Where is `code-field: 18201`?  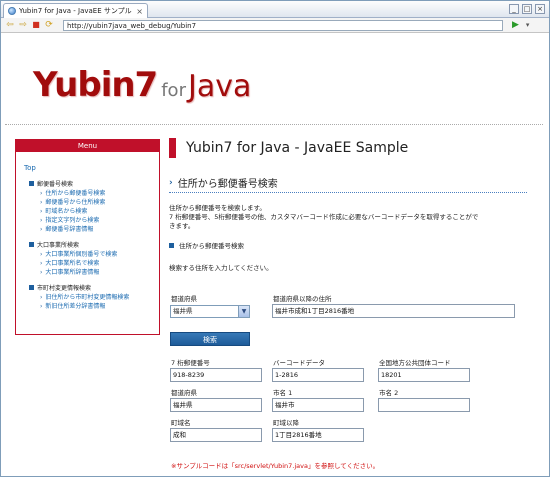 code-field: 18201 is located at coordinates (424, 375).